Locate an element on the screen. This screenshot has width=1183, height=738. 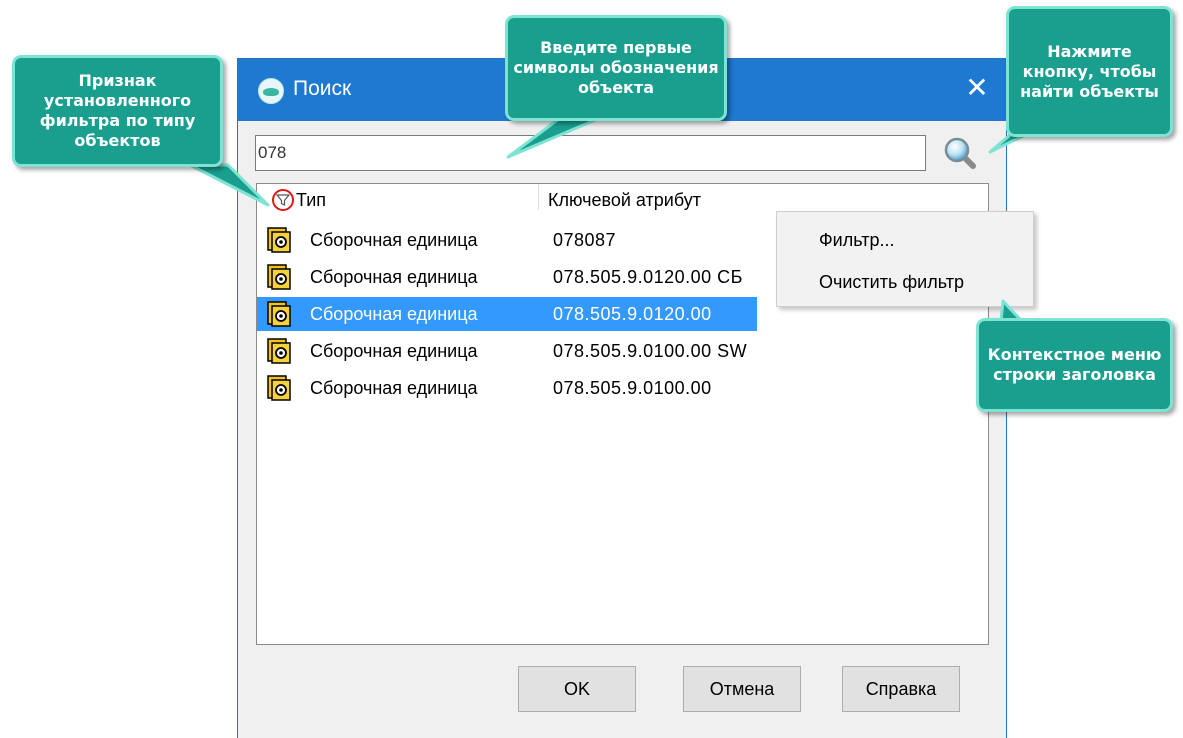
callout-context-menu: Контекстное меню строки заголовка is located at coordinates (1074, 365).